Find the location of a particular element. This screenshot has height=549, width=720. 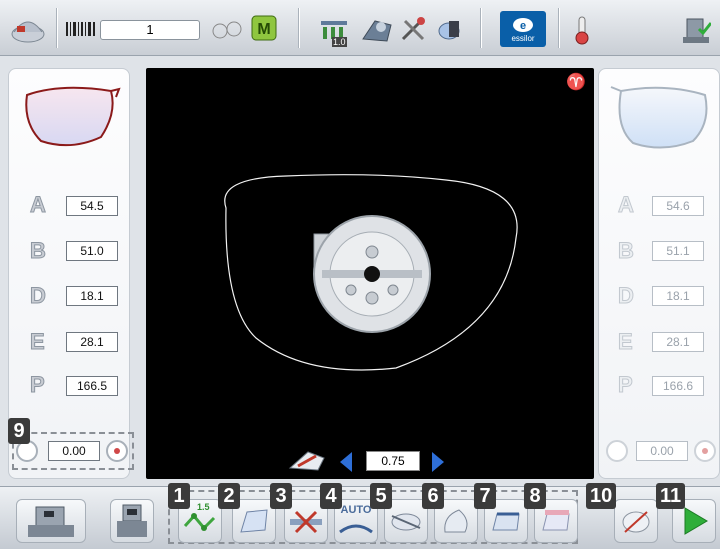

left-a-value: 54.5 is located at coordinates (92, 206).